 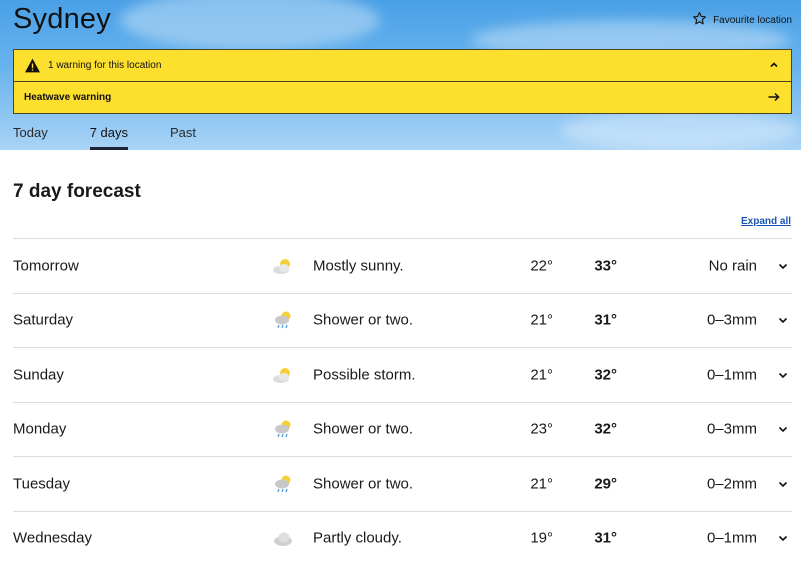 What do you see at coordinates (402, 97) in the screenshot?
I see `heatwave-warning-link: Heatwave warning` at bounding box center [402, 97].